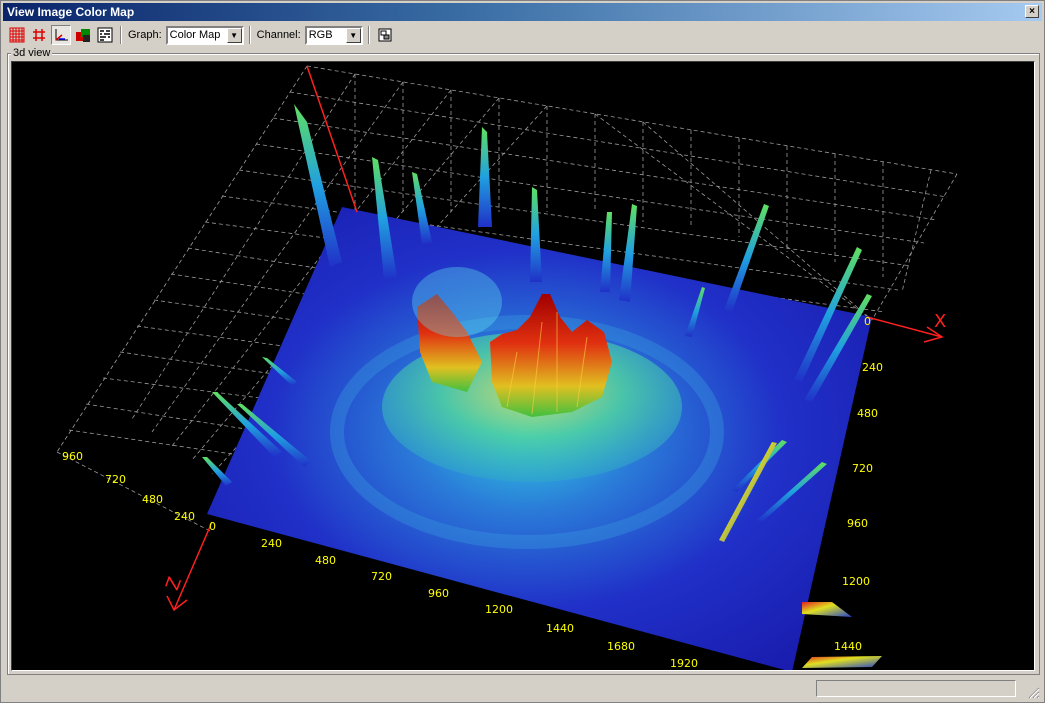 The height and width of the screenshot is (703, 1045). What do you see at coordinates (457, 302) in the screenshot?
I see `glow` at bounding box center [457, 302].